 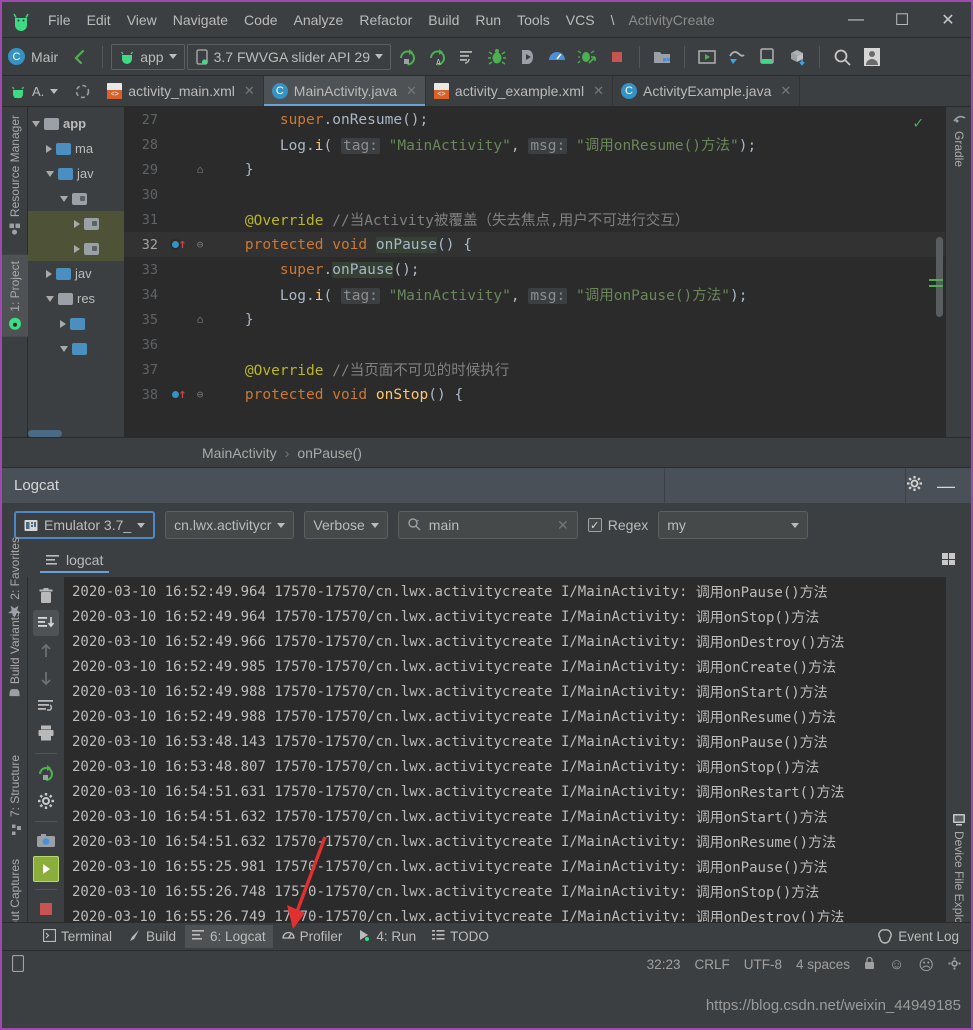 What do you see at coordinates (711, 964) in the screenshot?
I see `line-separator: CRLF` at bounding box center [711, 964].